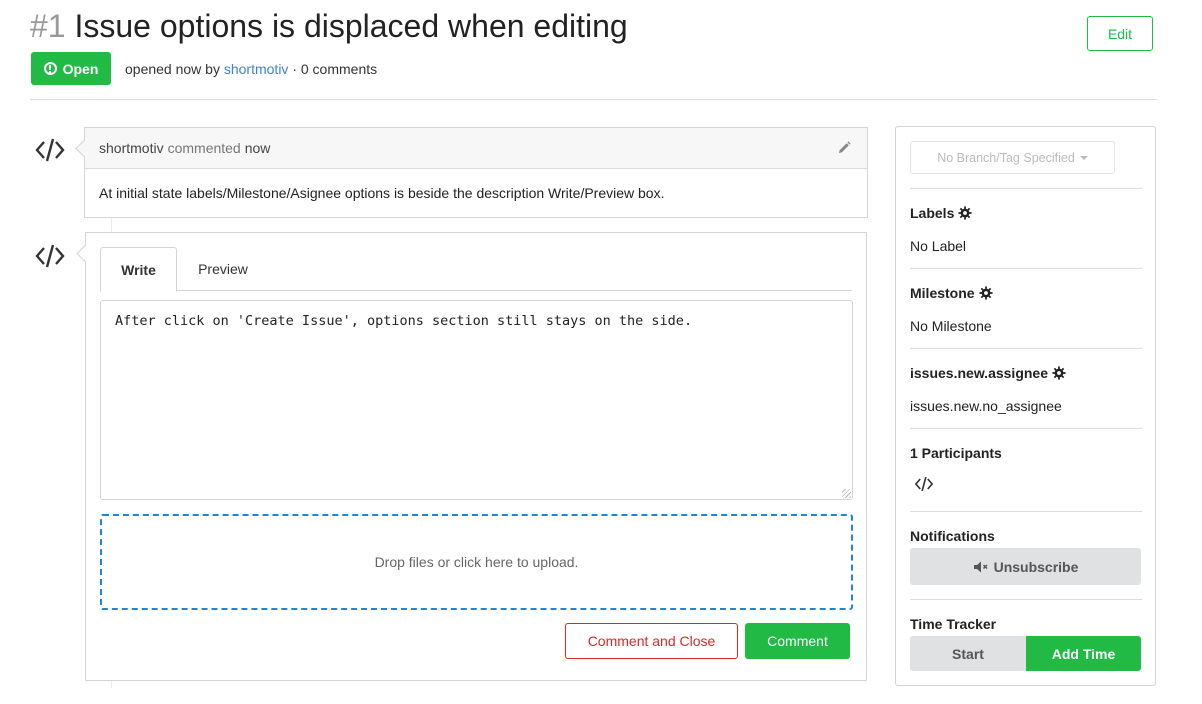 The image size is (1202, 704). Describe the element at coordinates (48, 26) in the screenshot. I see `issue-number: #1` at that location.